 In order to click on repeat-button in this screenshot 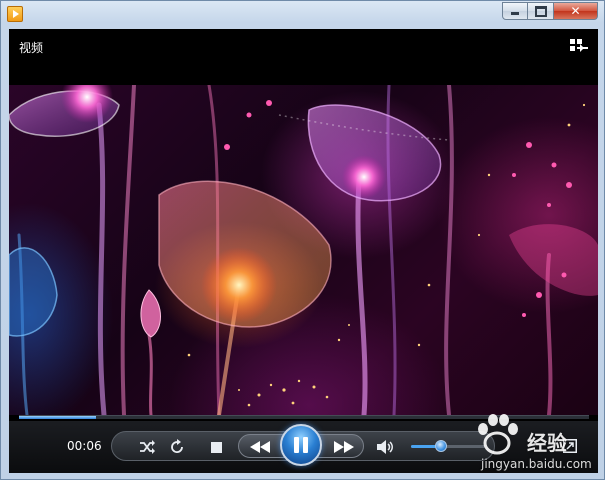, I will do `click(177, 447)`.